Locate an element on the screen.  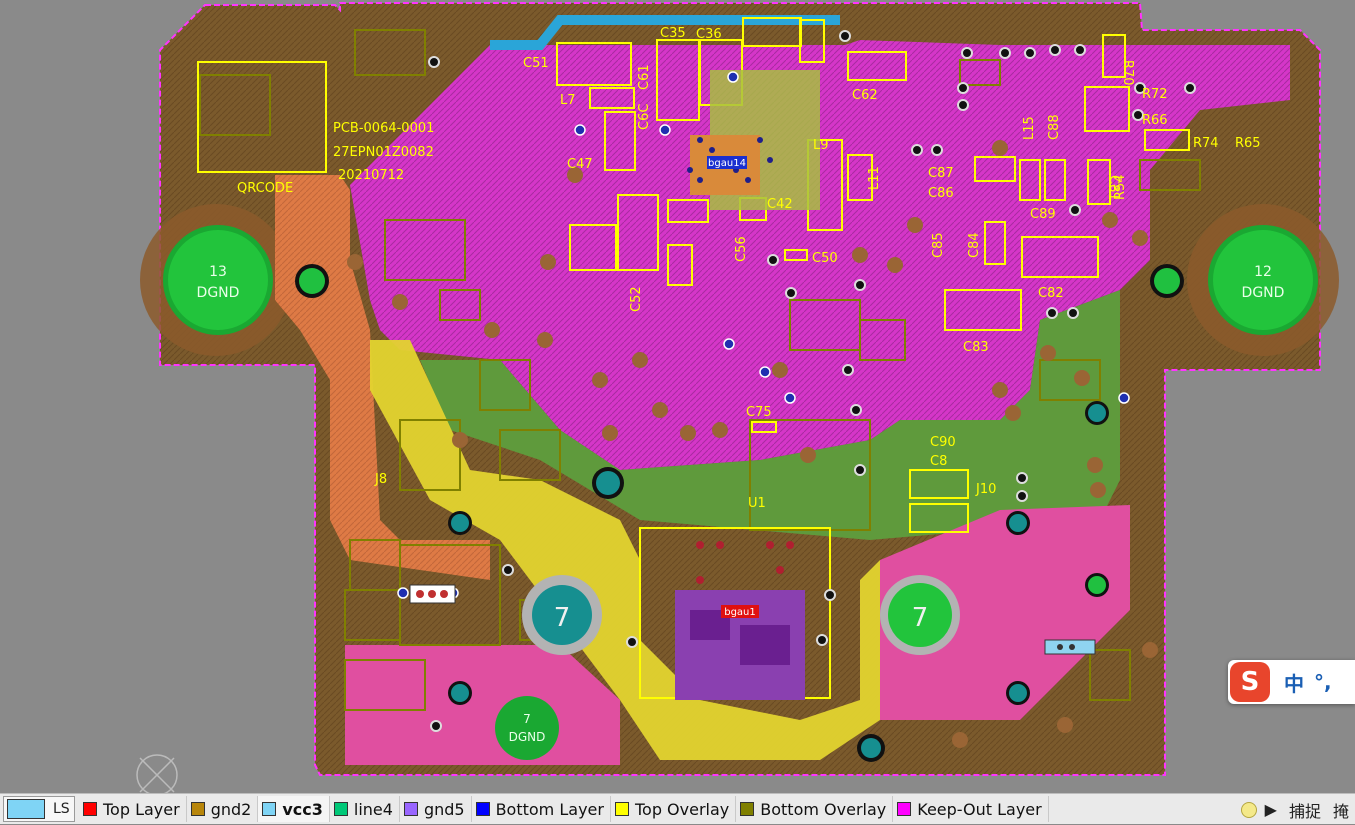
ime-toolbar: S 中 °, is located at coordinates (1291, 682).